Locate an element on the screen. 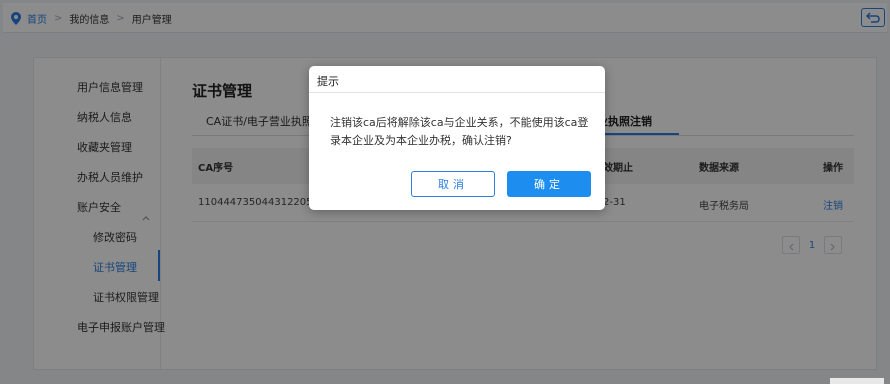 The height and width of the screenshot is (384, 890). cancel-button: 取消 is located at coordinates (453, 184).